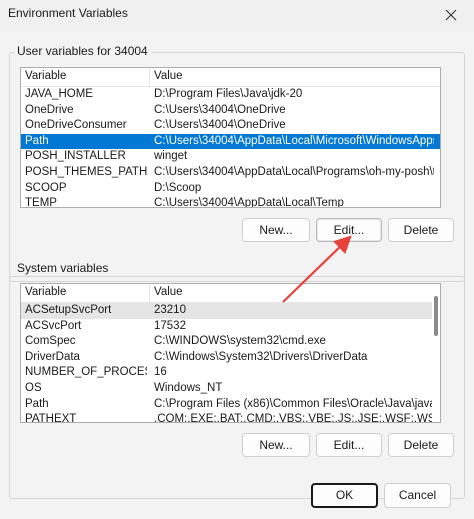  I want to click on variable-name-cell: OneDrive, so click(49, 109).